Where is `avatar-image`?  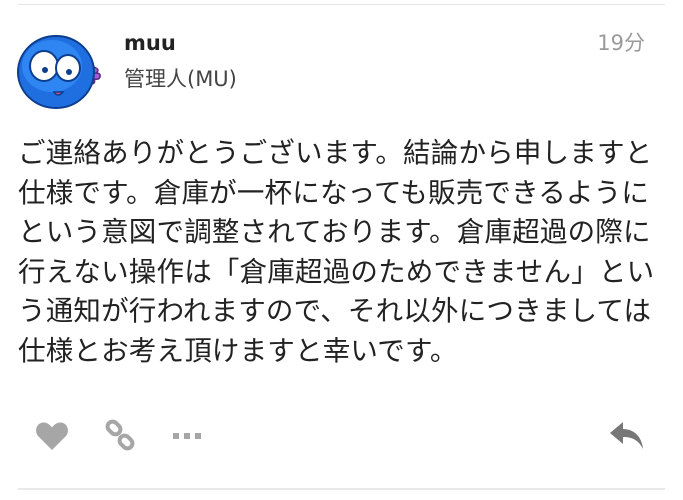
avatar-image is located at coordinates (59, 72).